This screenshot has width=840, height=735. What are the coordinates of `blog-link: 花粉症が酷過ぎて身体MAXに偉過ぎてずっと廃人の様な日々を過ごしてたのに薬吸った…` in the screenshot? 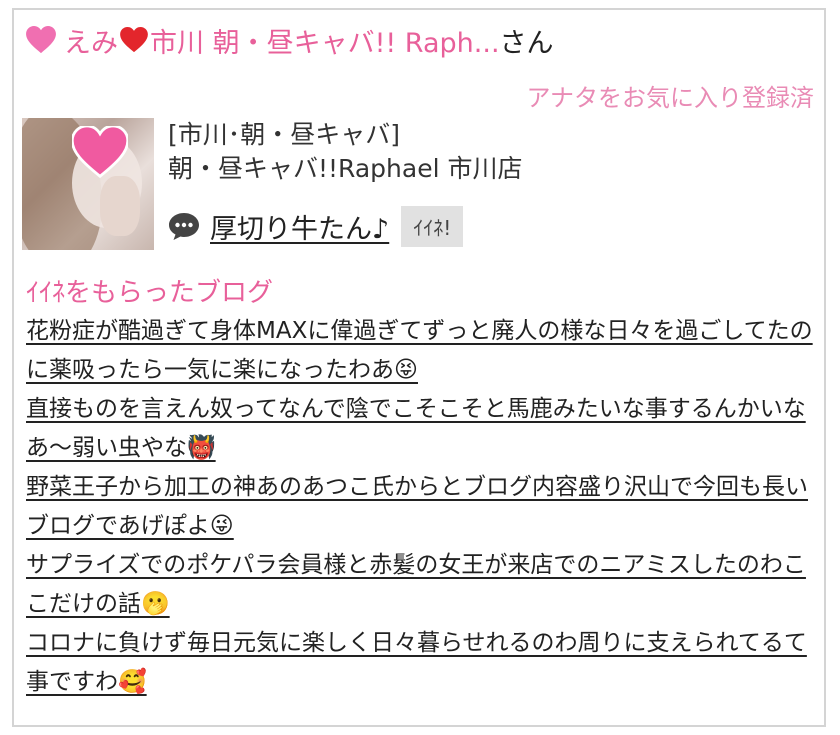 It's located at (421, 351).